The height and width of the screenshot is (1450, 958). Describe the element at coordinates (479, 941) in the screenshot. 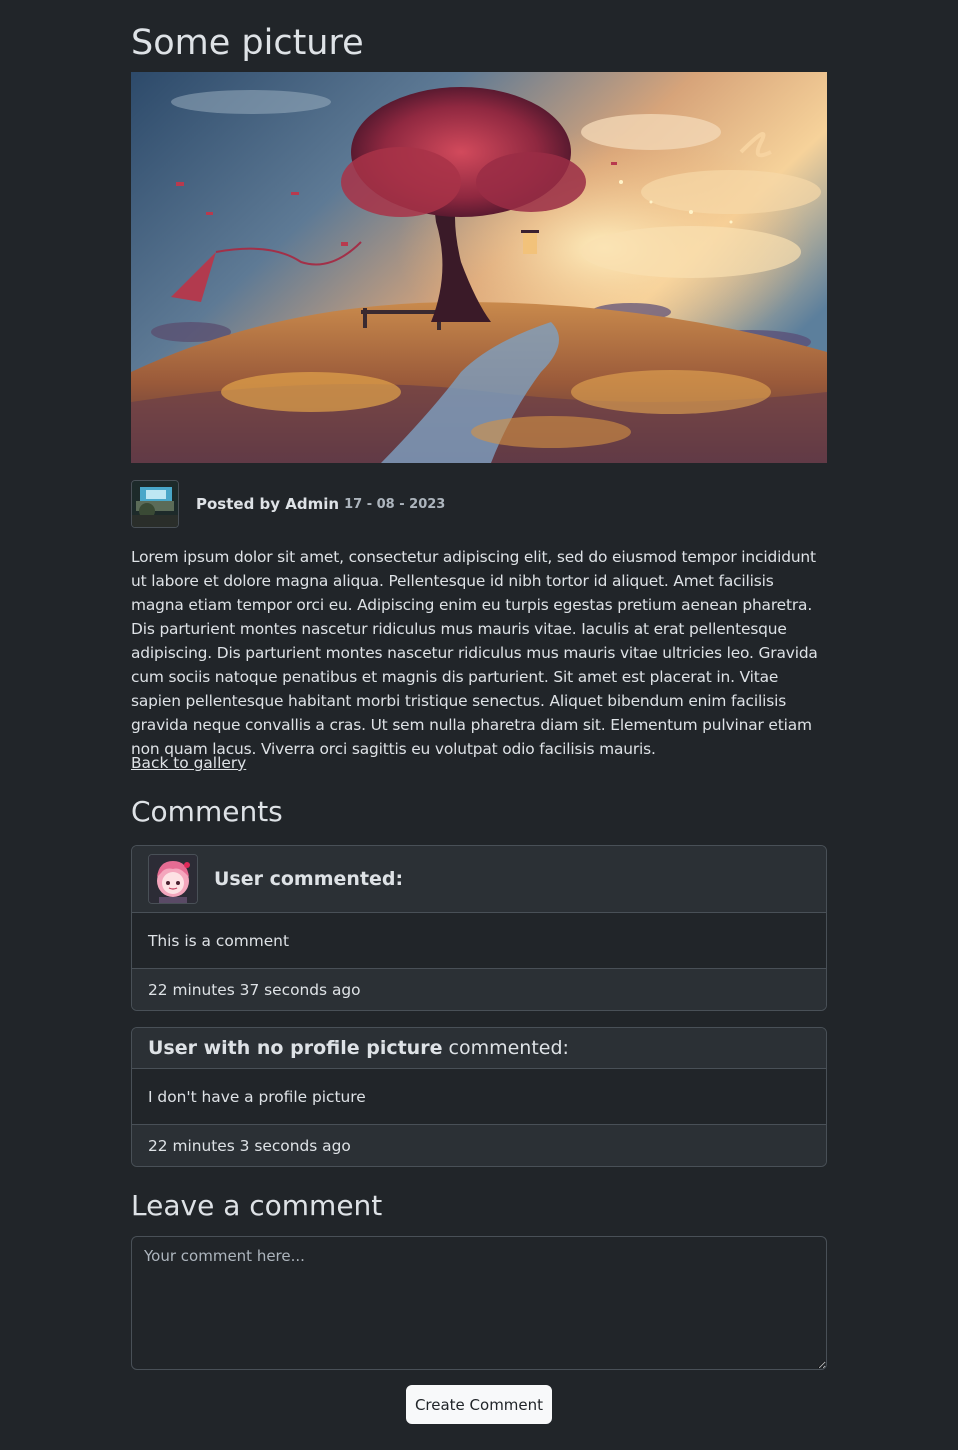

I see `comment-text: This is a comment` at that location.